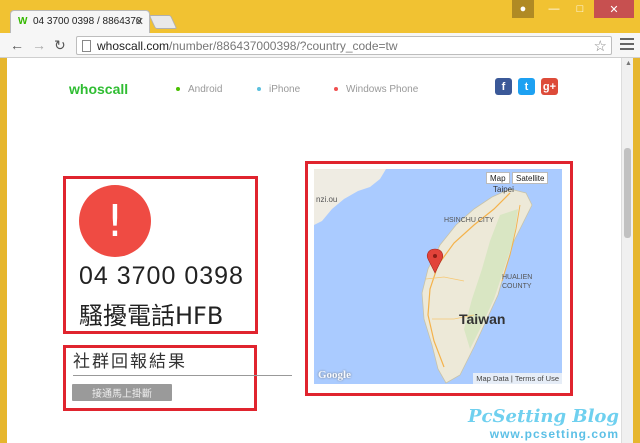  I want to click on nav-windows-phone-label: Windows Phone, so click(382, 89).